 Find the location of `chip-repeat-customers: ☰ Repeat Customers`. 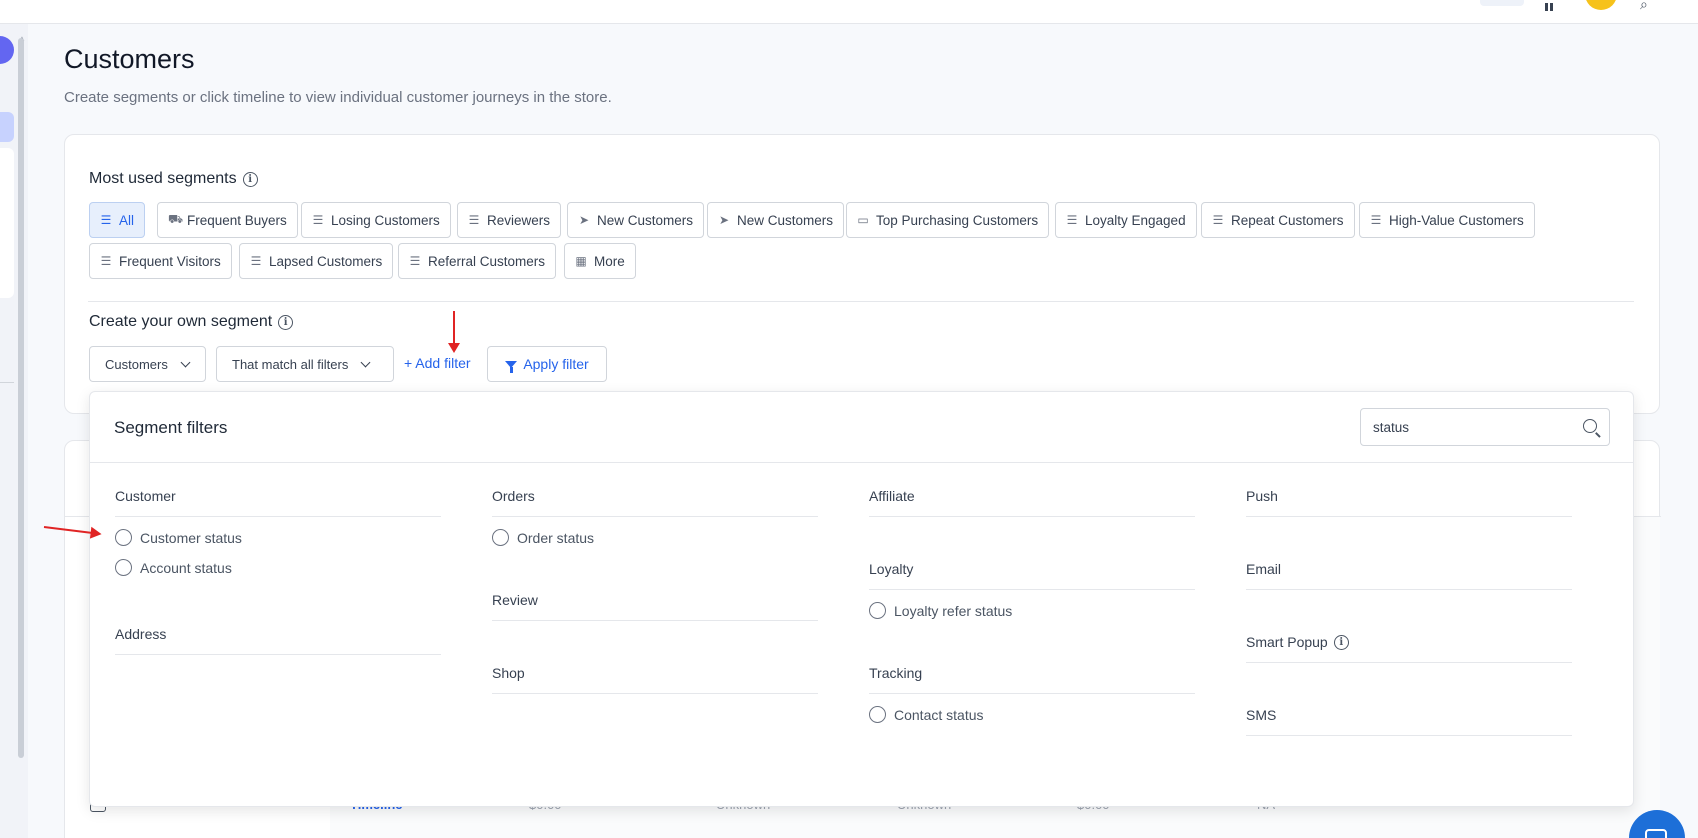

chip-repeat-customers: ☰ Repeat Customers is located at coordinates (1278, 220).